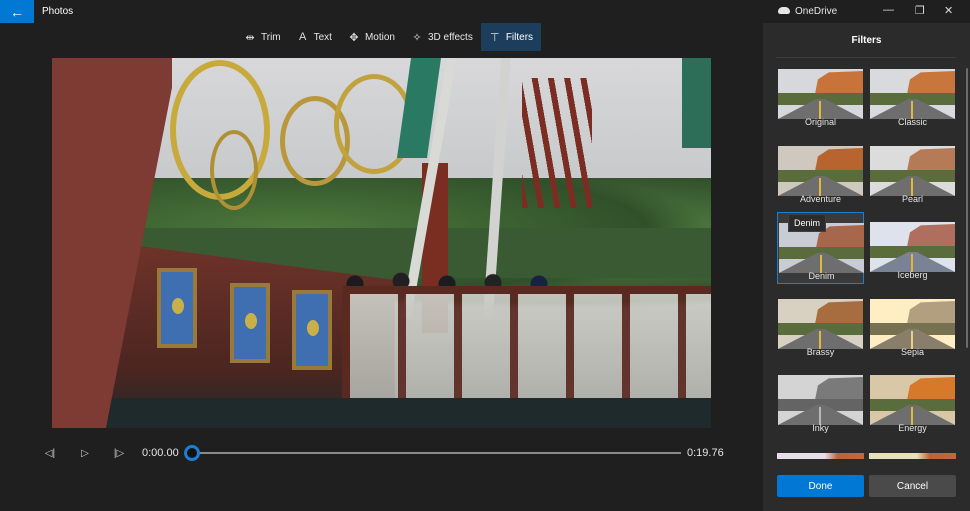 The width and height of the screenshot is (970, 511). Describe the element at coordinates (526, 290) in the screenshot. I see `fence-rail` at that location.